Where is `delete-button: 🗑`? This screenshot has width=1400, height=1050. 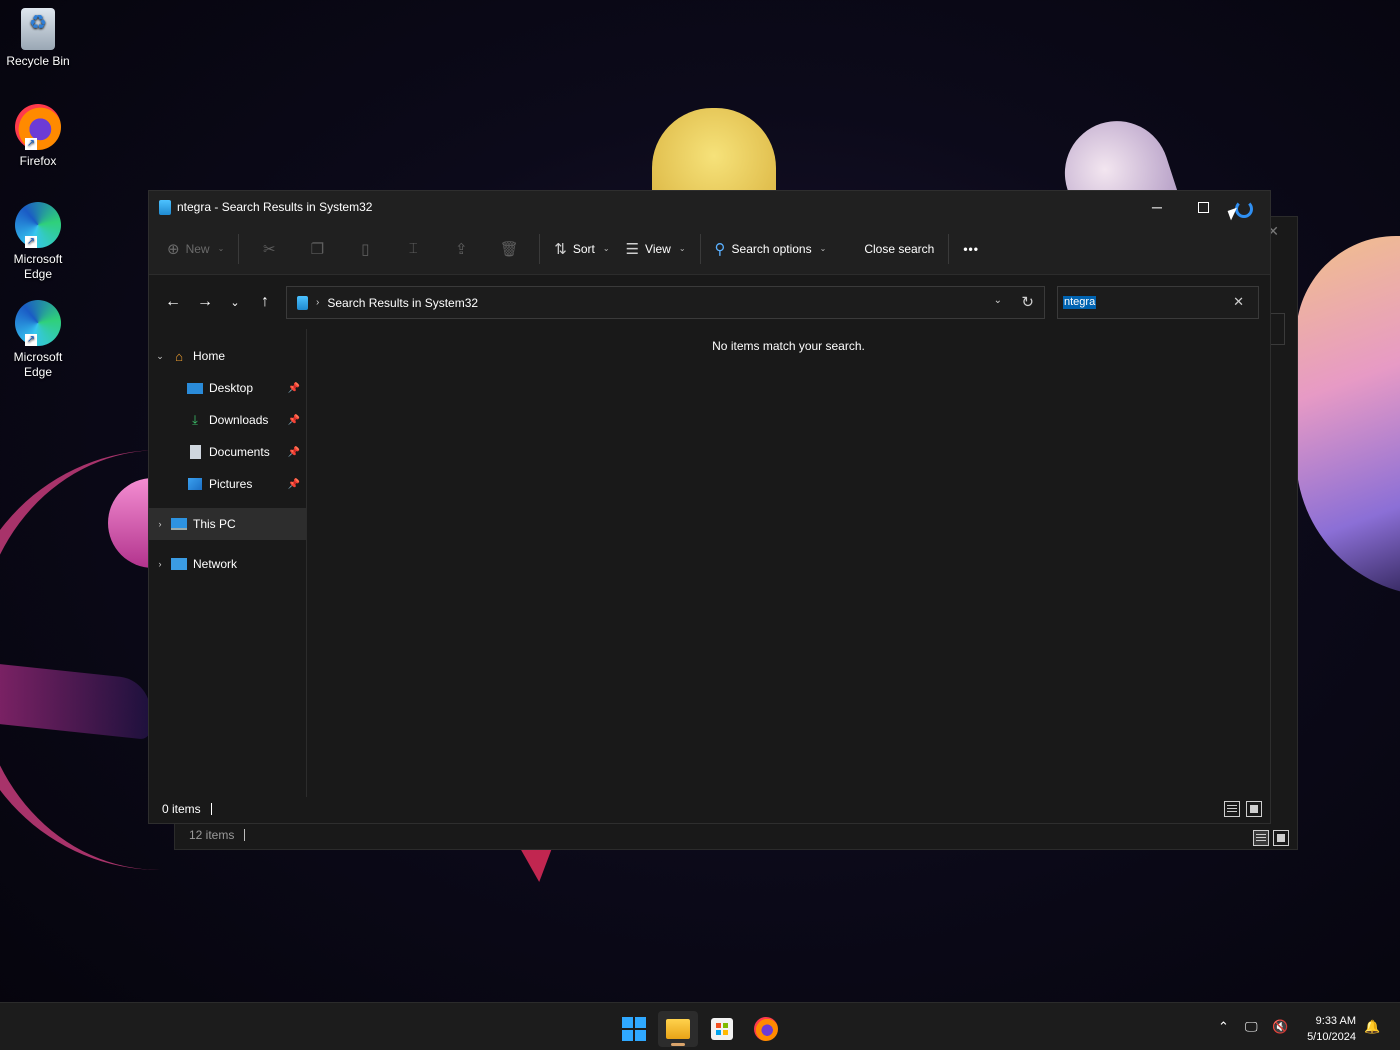
delete-button: 🗑 is located at coordinates (509, 249).